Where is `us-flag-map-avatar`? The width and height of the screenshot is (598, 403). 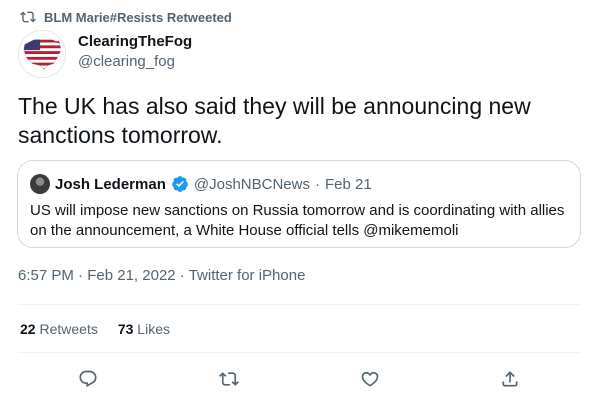 us-flag-map-avatar is located at coordinates (42, 54).